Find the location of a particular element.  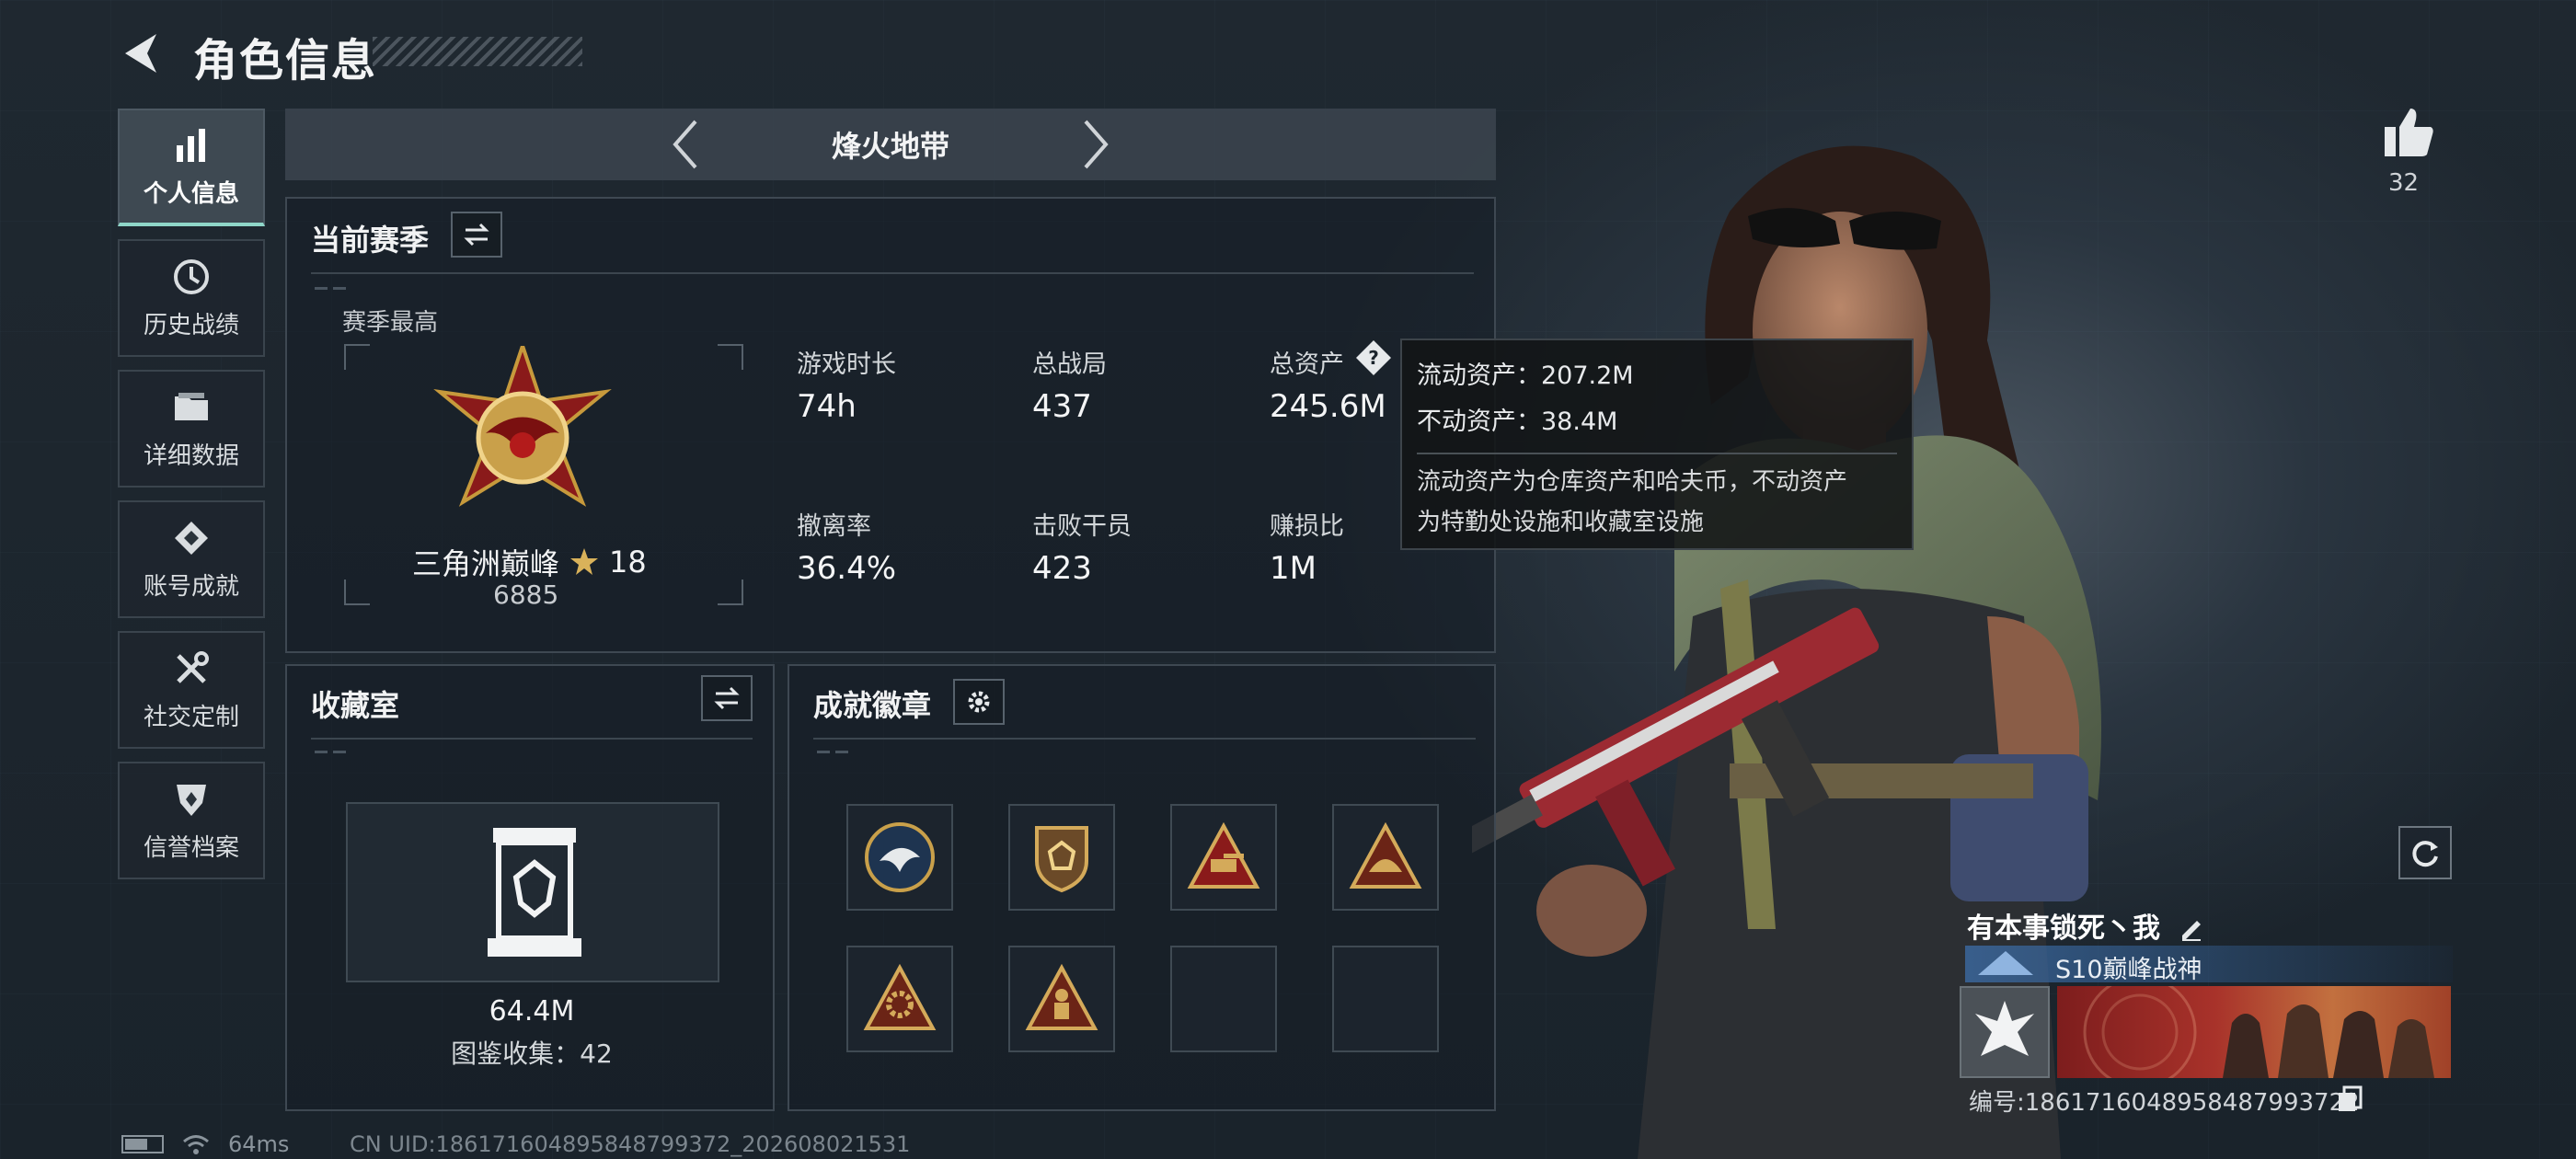

sidebar-item-label: 账号成就 is located at coordinates (191, 586).